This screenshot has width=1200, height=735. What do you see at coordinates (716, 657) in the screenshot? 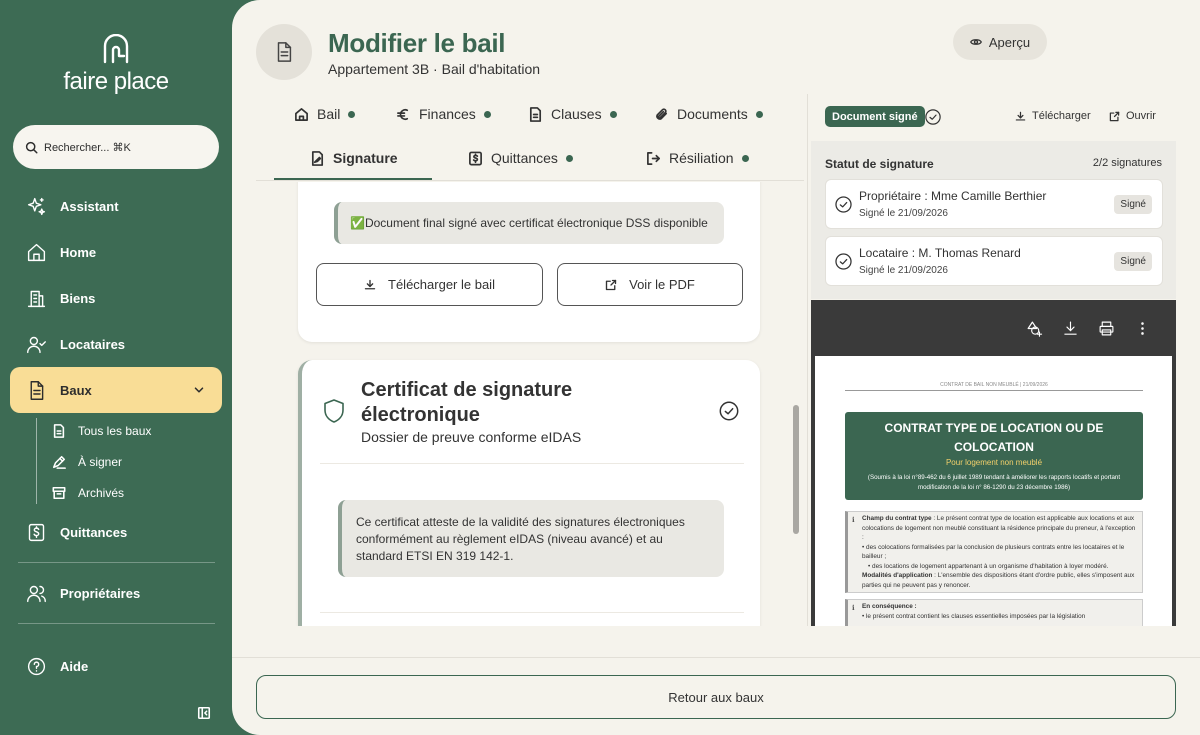
I see `footer-divider` at bounding box center [716, 657].